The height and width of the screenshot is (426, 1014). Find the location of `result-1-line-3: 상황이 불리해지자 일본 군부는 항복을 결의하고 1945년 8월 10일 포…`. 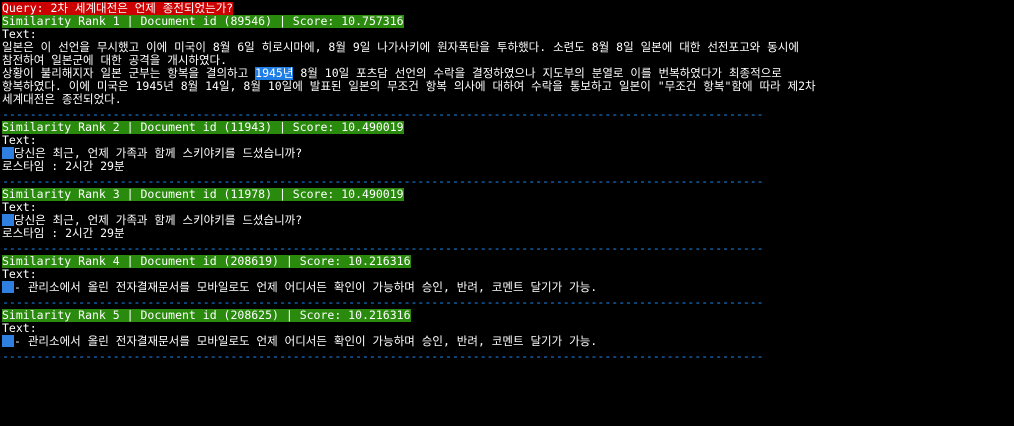

result-1-line-3: 상황이 불리해지자 일본 군부는 항복을 결의하고 1945년 8월 10일 포… is located at coordinates (507, 73).